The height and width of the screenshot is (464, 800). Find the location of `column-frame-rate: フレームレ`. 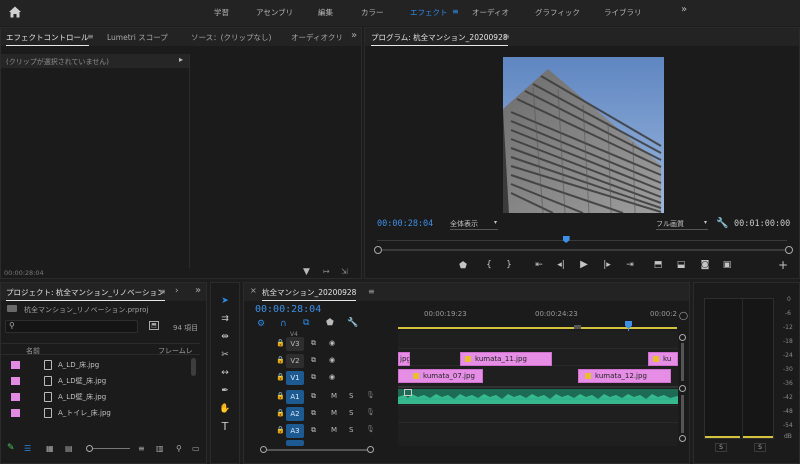

column-frame-rate: フレームレ is located at coordinates (175, 351).